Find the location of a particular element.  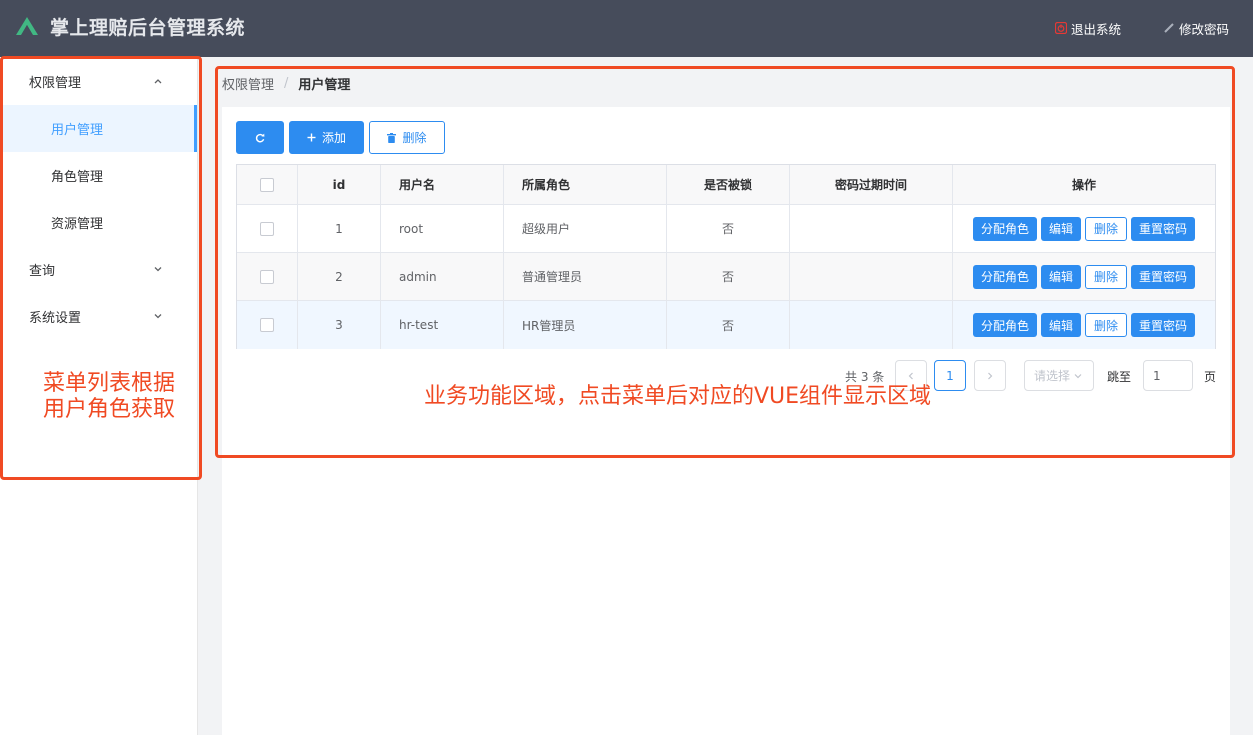

table-row: 2 admin 普通管理员 否 分配角色 编辑 删除 重置密码 is located at coordinates (726, 277).